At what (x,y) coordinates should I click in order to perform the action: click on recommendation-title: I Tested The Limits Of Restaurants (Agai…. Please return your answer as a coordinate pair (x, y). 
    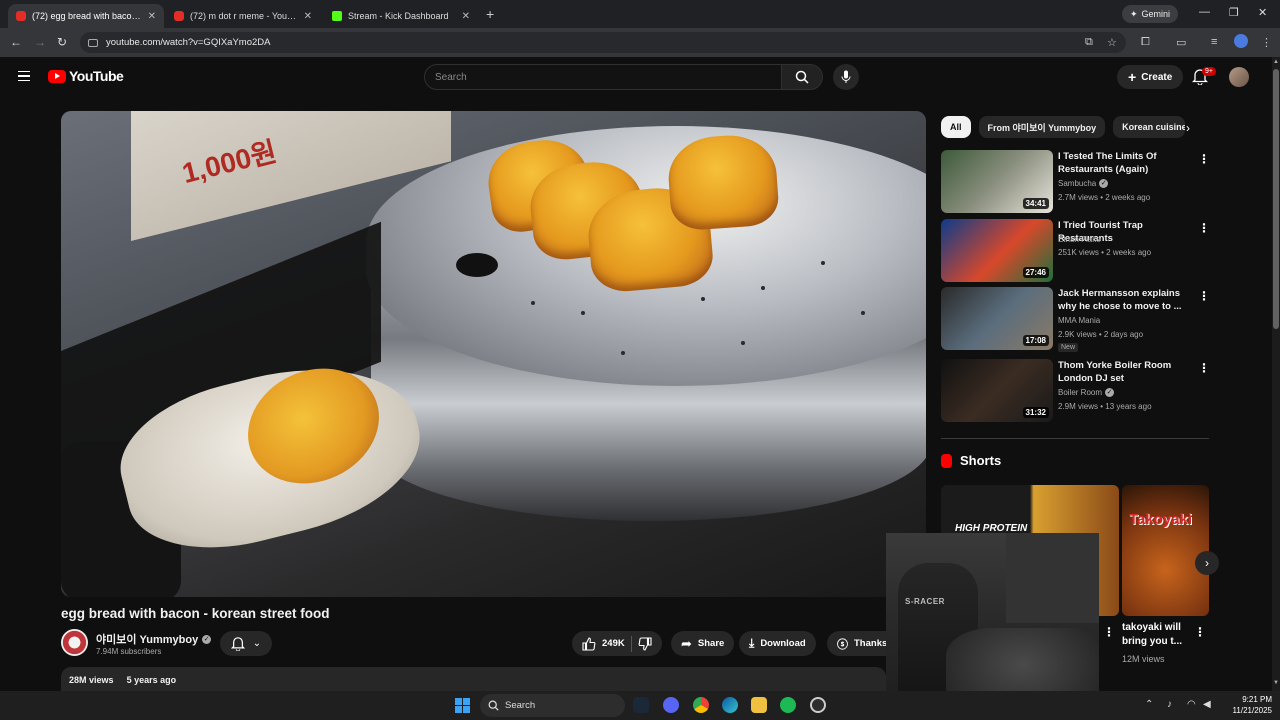
    Looking at the image, I should click on (1126, 163).